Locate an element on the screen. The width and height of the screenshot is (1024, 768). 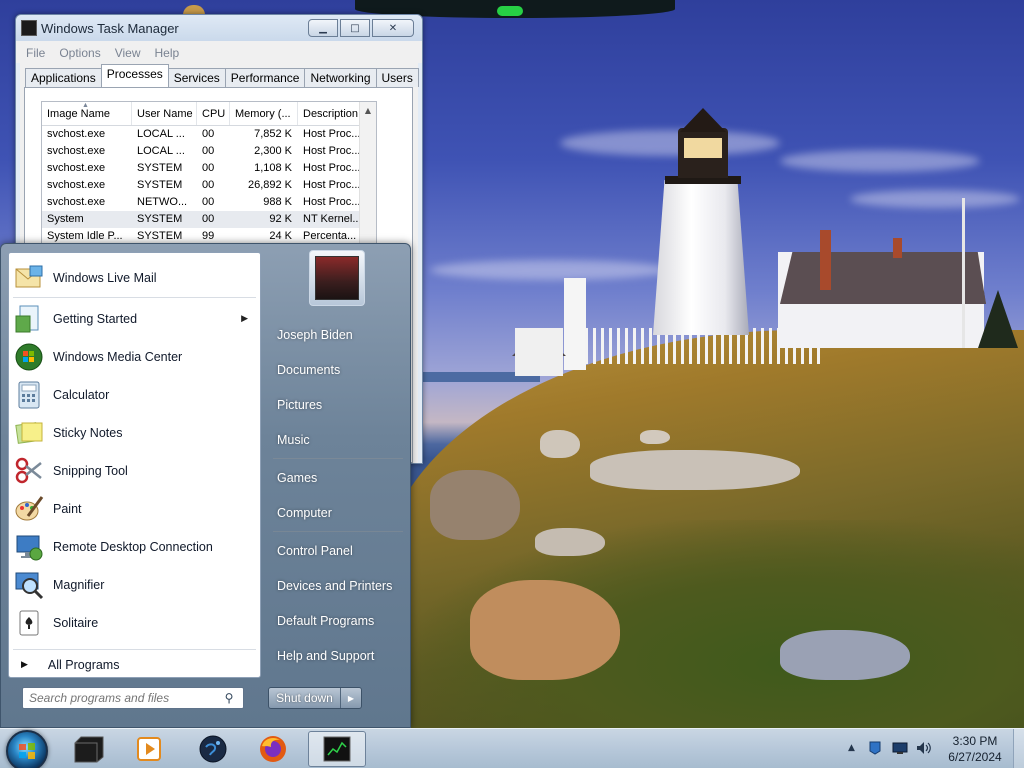
menu-help: Help is located at coordinates (167, 53).